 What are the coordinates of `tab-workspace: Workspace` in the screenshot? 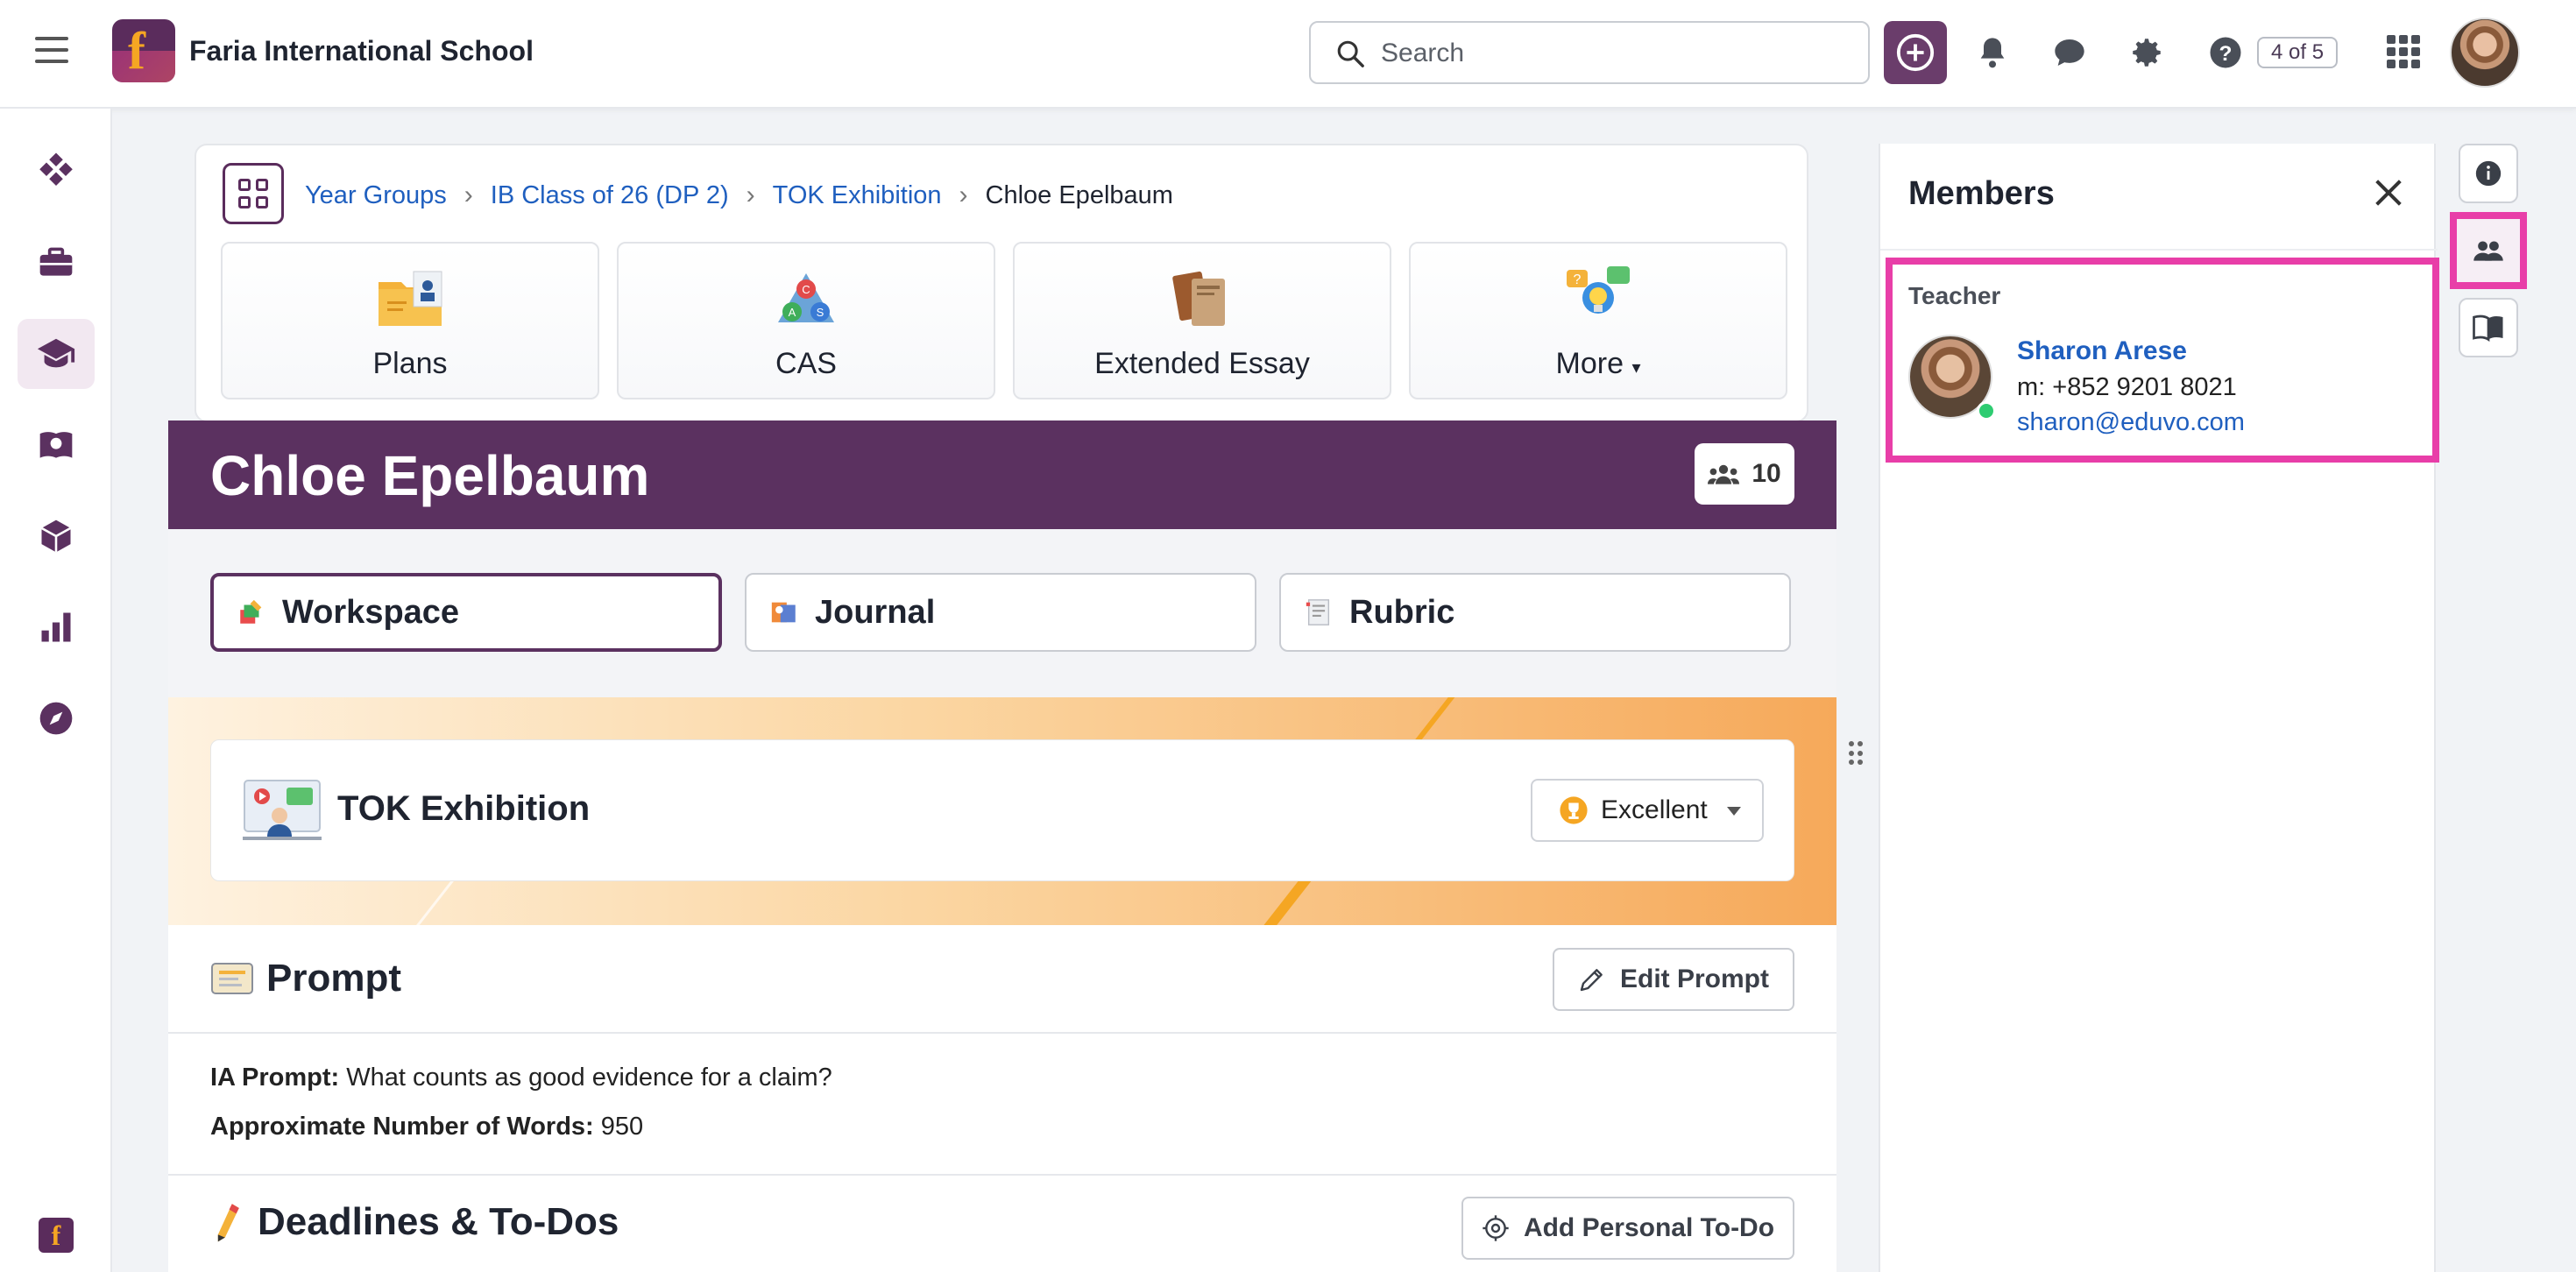 It's located at (466, 612).